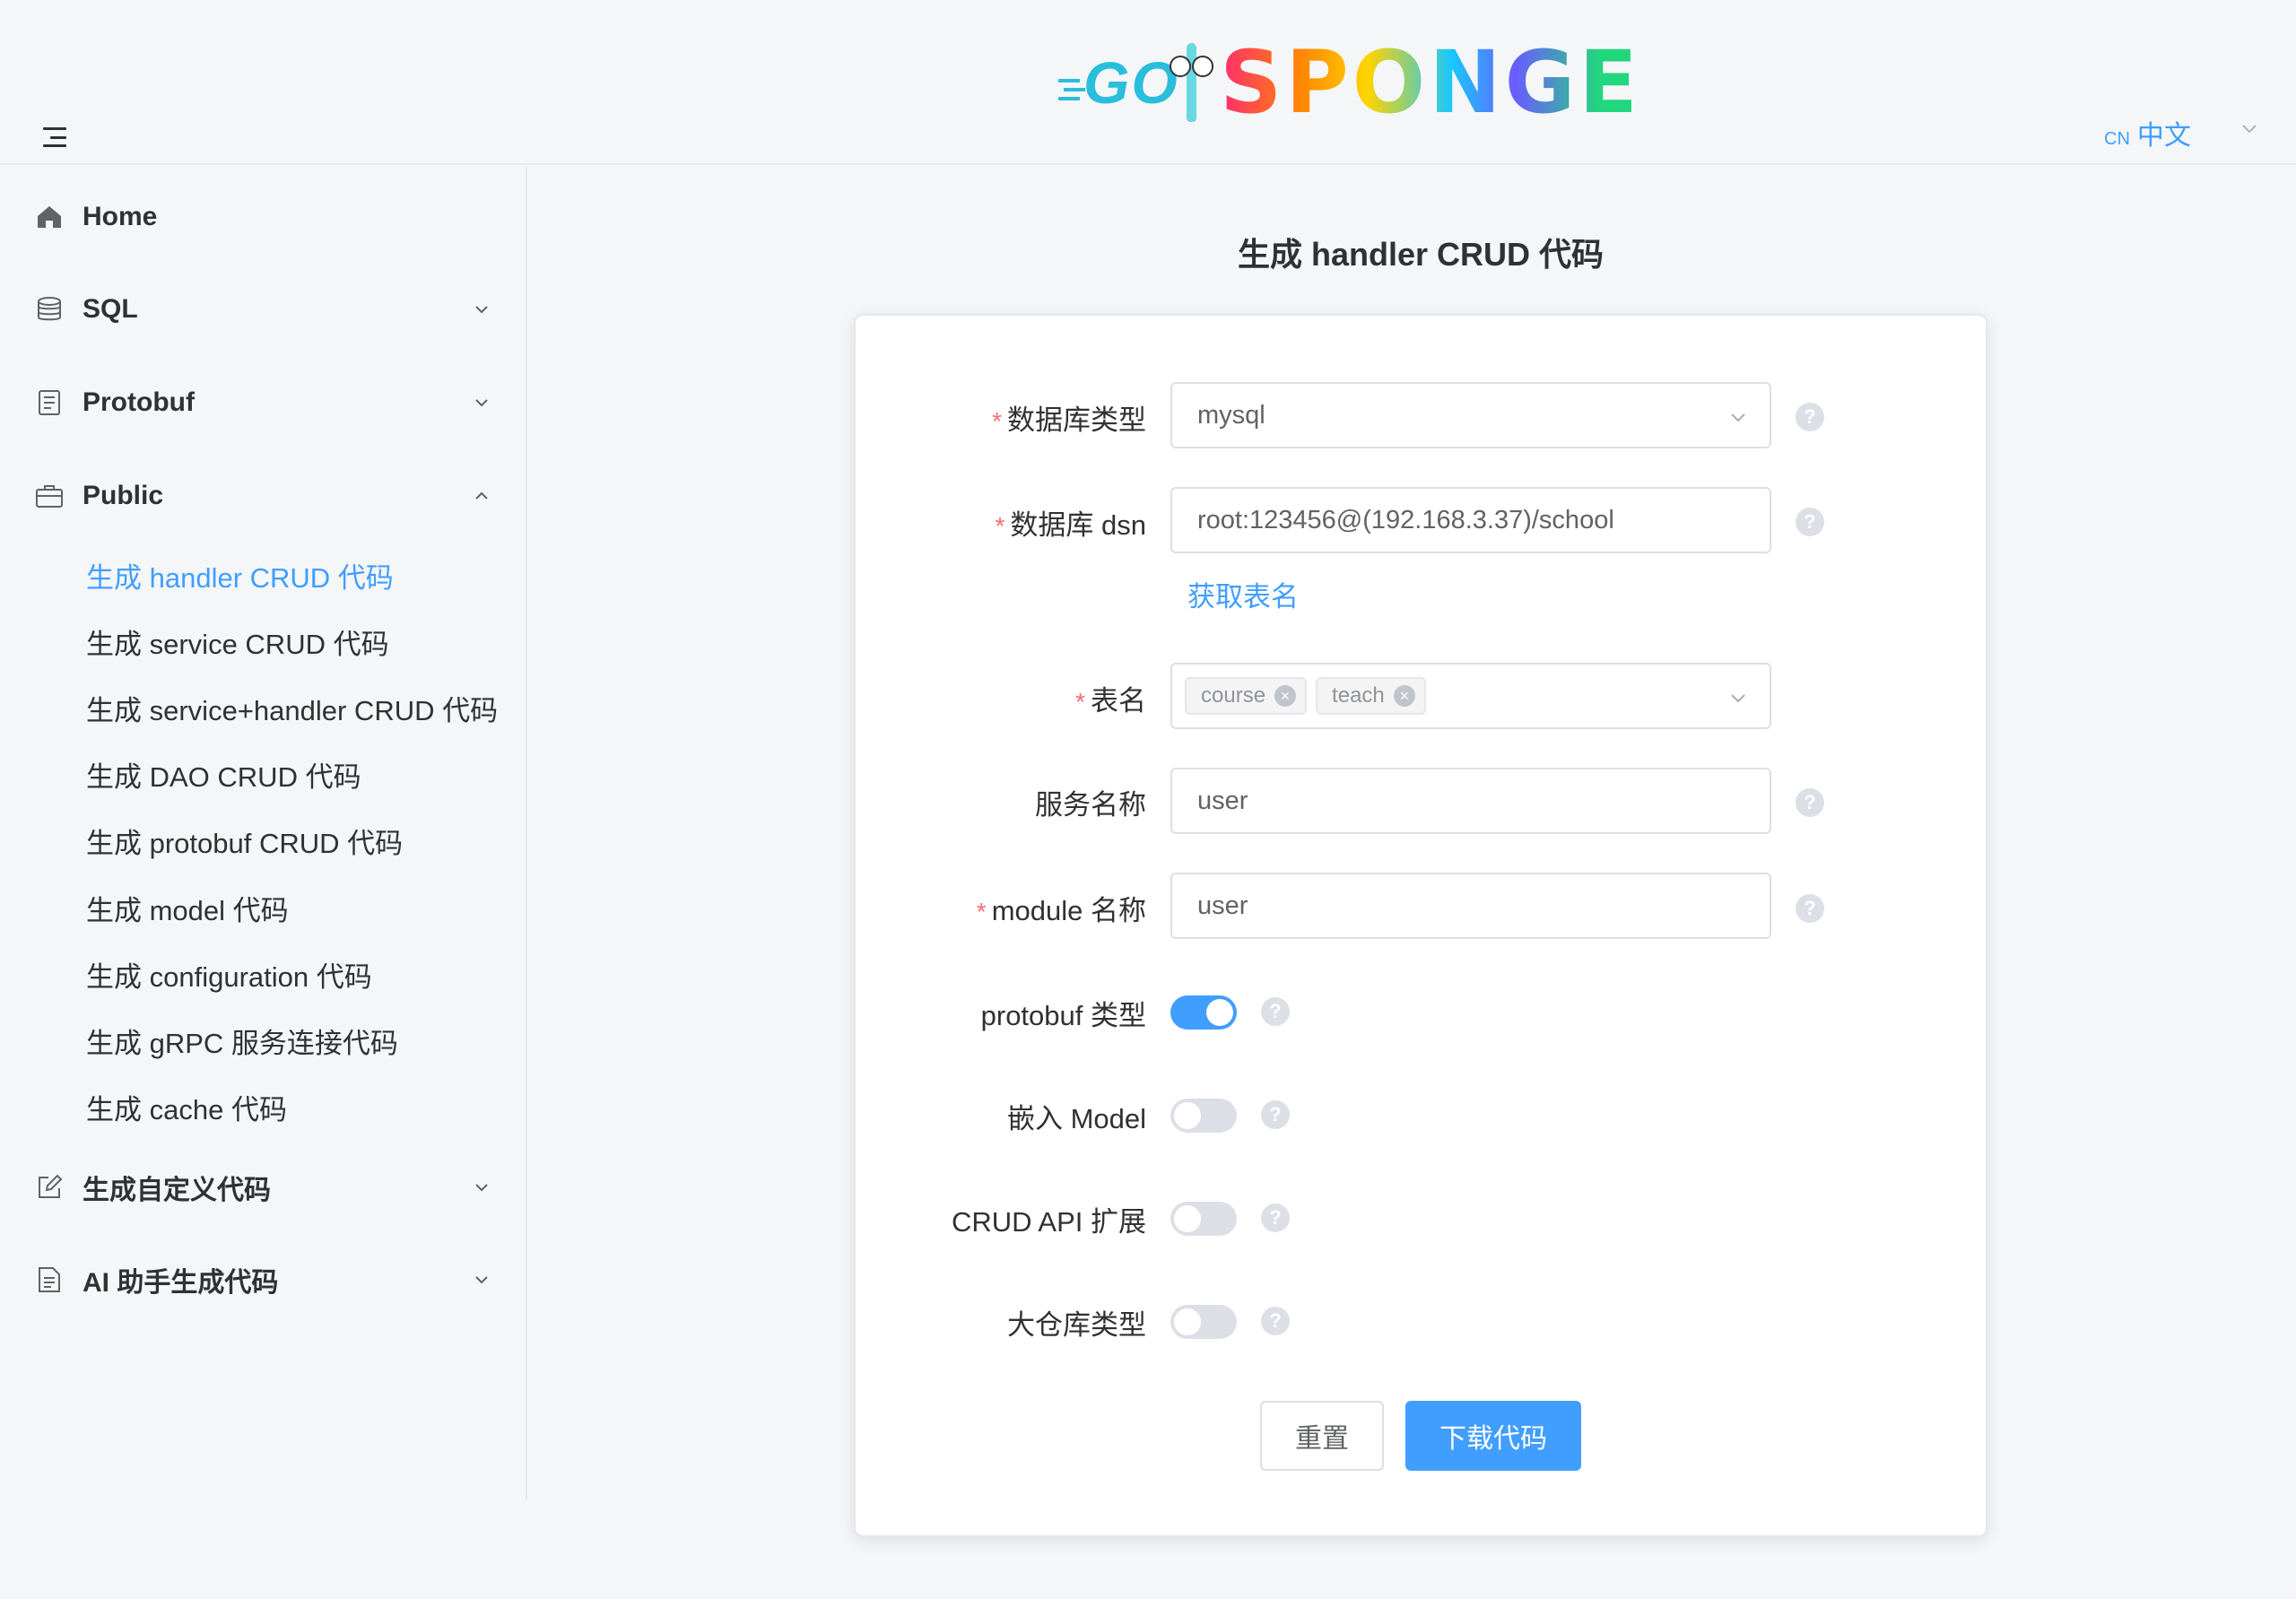 The height and width of the screenshot is (1599, 2296). Describe the element at coordinates (1231, 415) in the screenshot. I see `db-type-value: mysql` at that location.